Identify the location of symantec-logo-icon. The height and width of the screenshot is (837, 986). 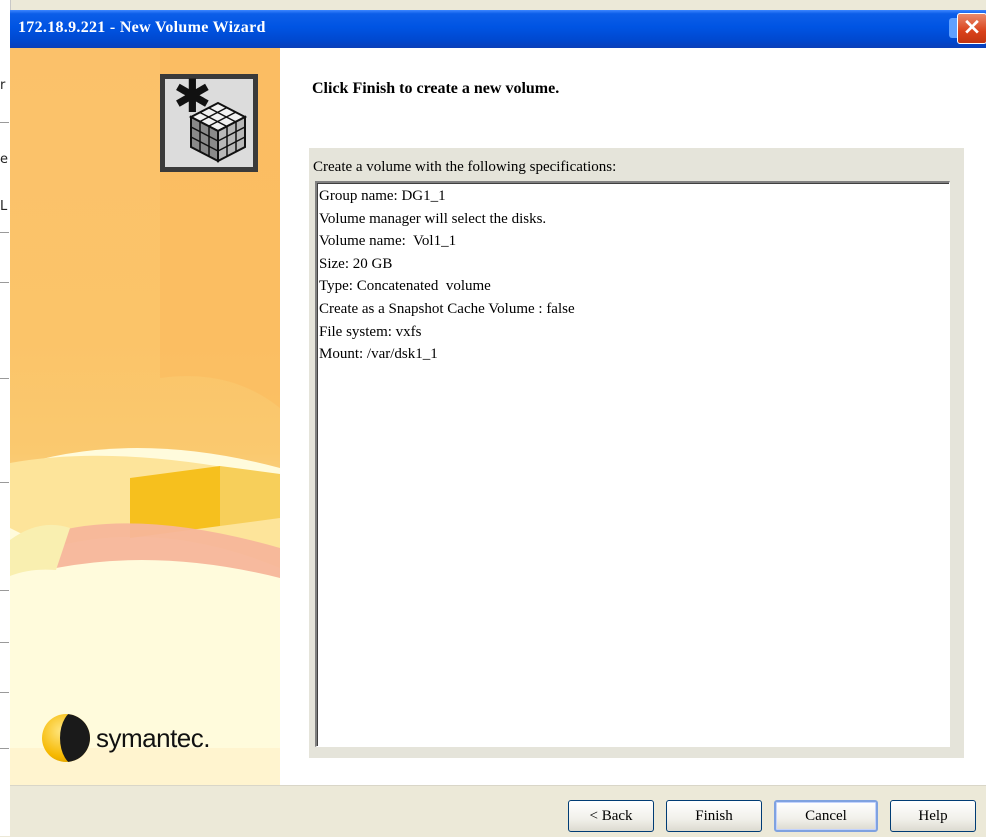
(66, 738).